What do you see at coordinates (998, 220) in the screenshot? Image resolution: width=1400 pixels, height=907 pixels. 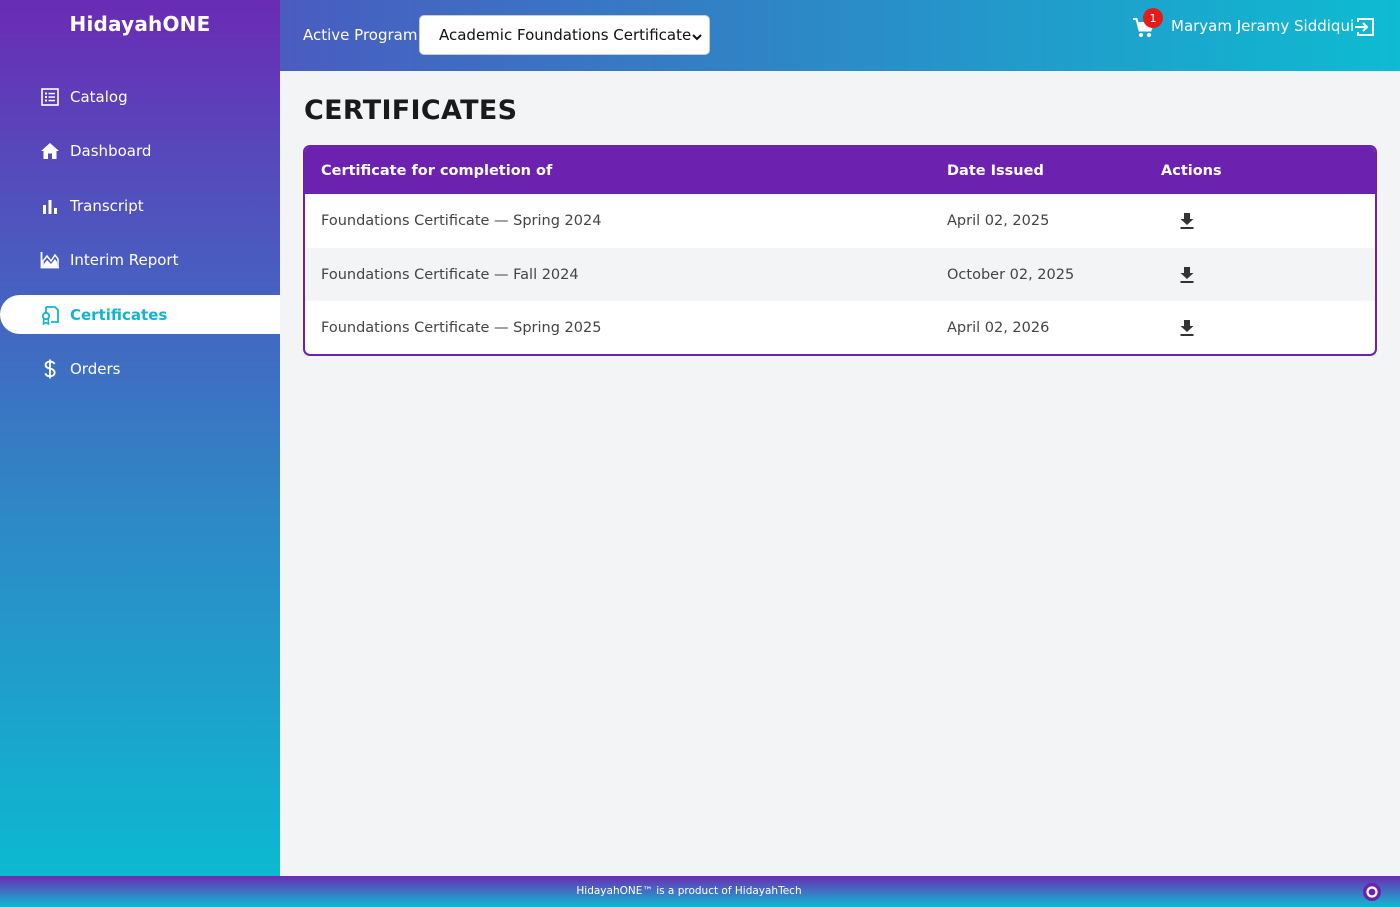 I see `date-issued: April 02, 2025` at bounding box center [998, 220].